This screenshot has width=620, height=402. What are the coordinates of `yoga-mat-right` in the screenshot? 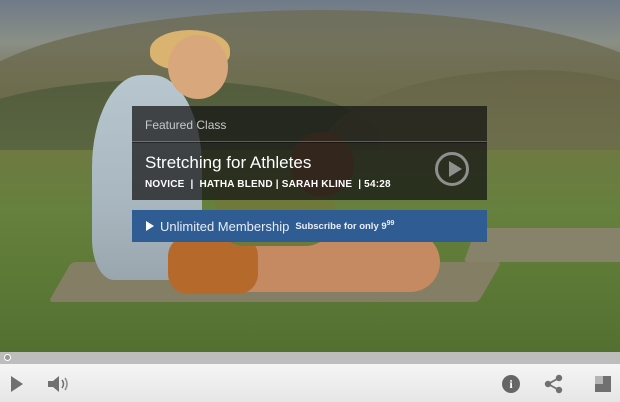 It's located at (541, 245).